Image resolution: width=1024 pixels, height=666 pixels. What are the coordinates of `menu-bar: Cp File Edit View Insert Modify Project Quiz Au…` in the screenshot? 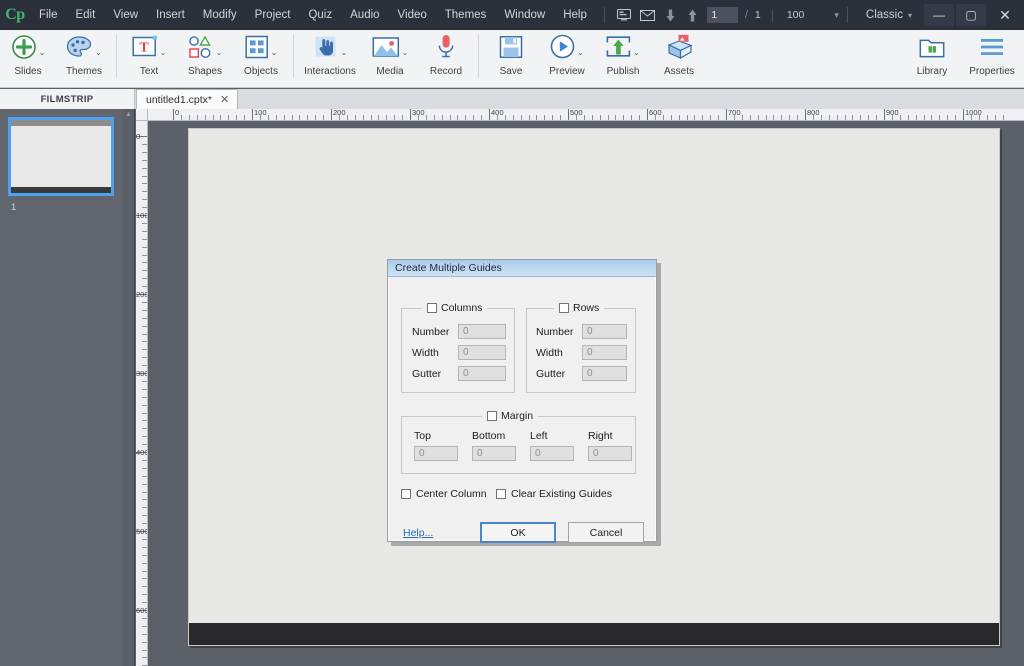 It's located at (512, 15).